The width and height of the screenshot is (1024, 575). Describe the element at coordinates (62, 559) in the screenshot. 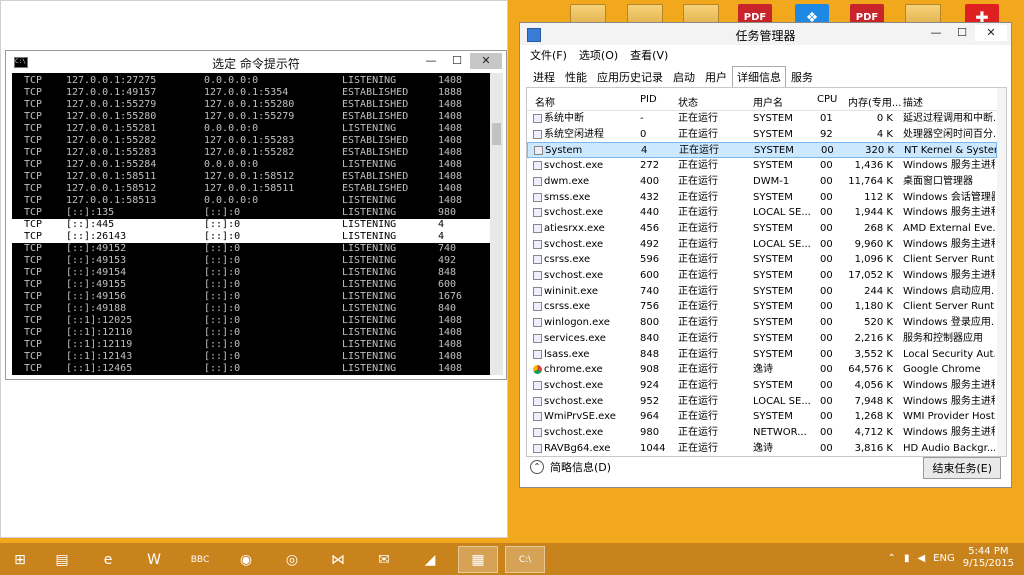

I see `file-explorer-icon: ▤` at that location.